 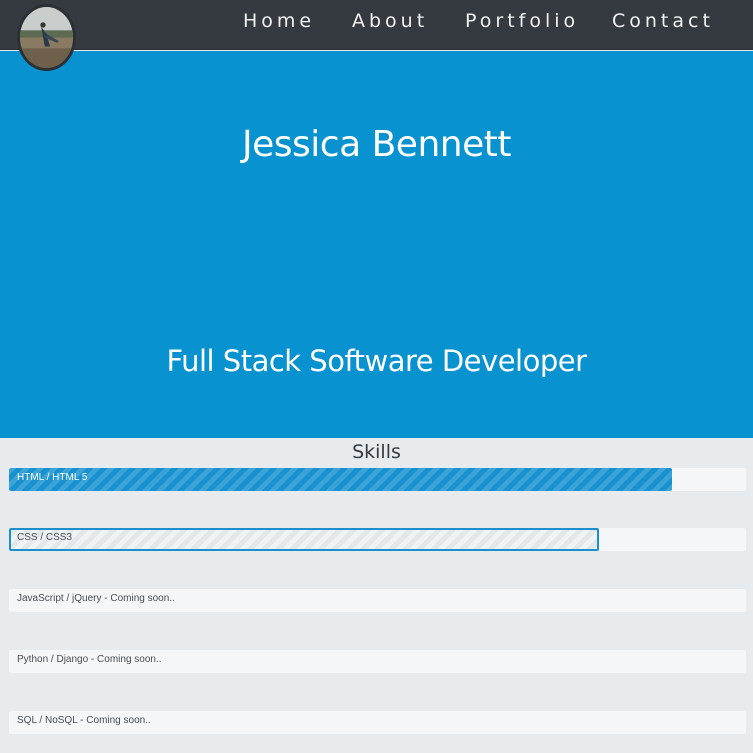 I want to click on skill-bar-css: CSS / CSS3, so click(x=377, y=539).